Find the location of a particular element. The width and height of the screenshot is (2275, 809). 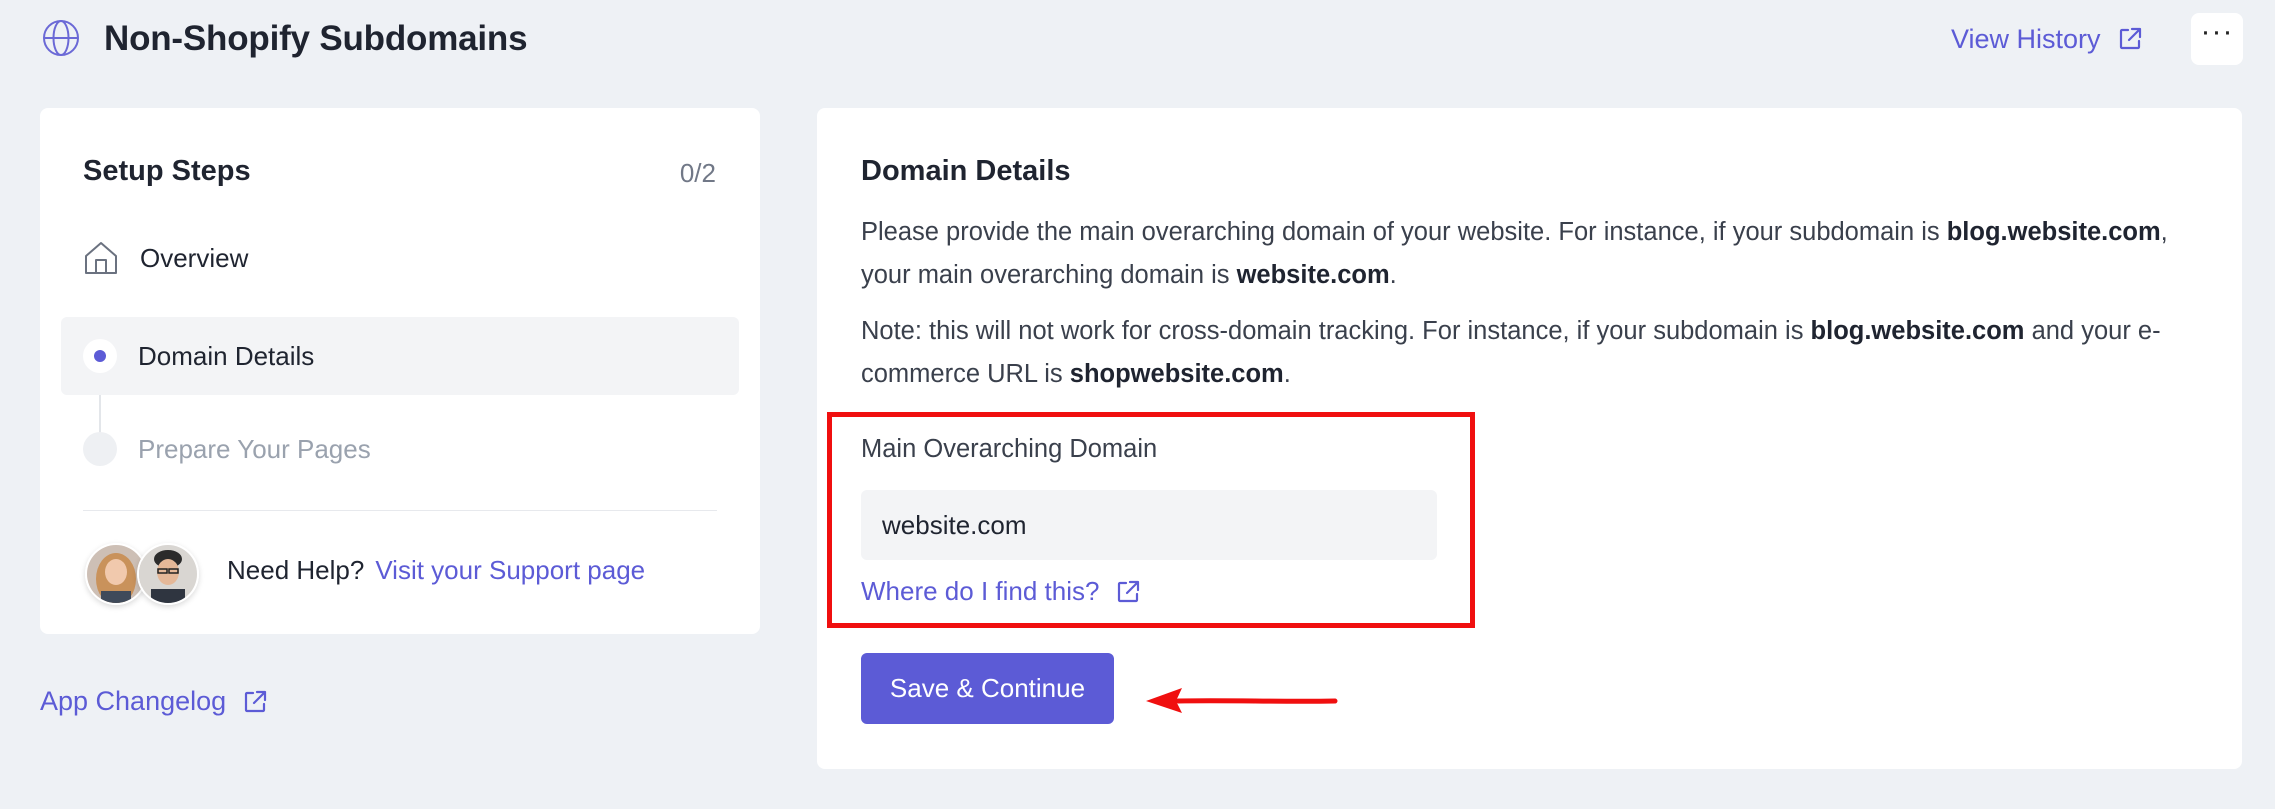

home-icon is located at coordinates (101, 258).